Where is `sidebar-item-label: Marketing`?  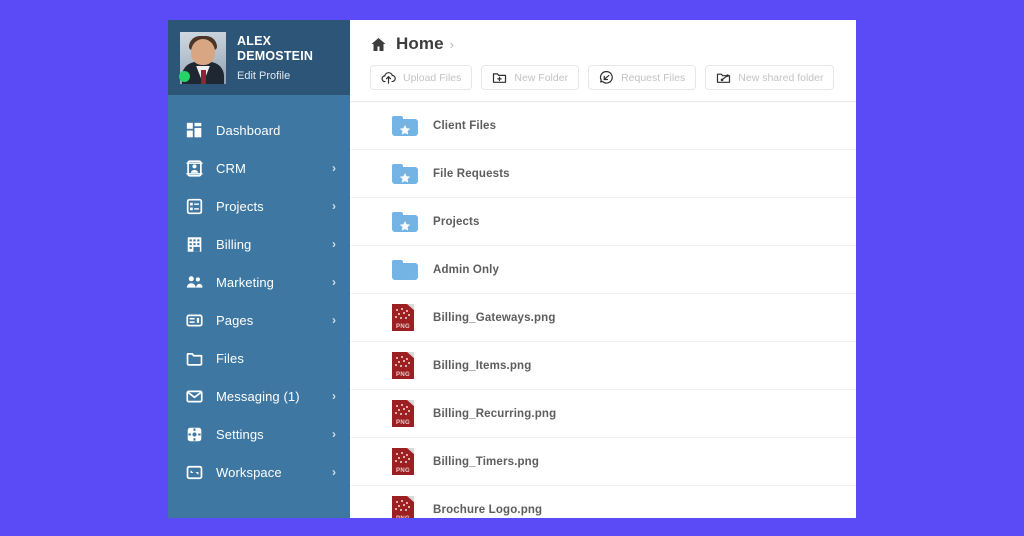
sidebar-item-label: Marketing is located at coordinates (245, 282).